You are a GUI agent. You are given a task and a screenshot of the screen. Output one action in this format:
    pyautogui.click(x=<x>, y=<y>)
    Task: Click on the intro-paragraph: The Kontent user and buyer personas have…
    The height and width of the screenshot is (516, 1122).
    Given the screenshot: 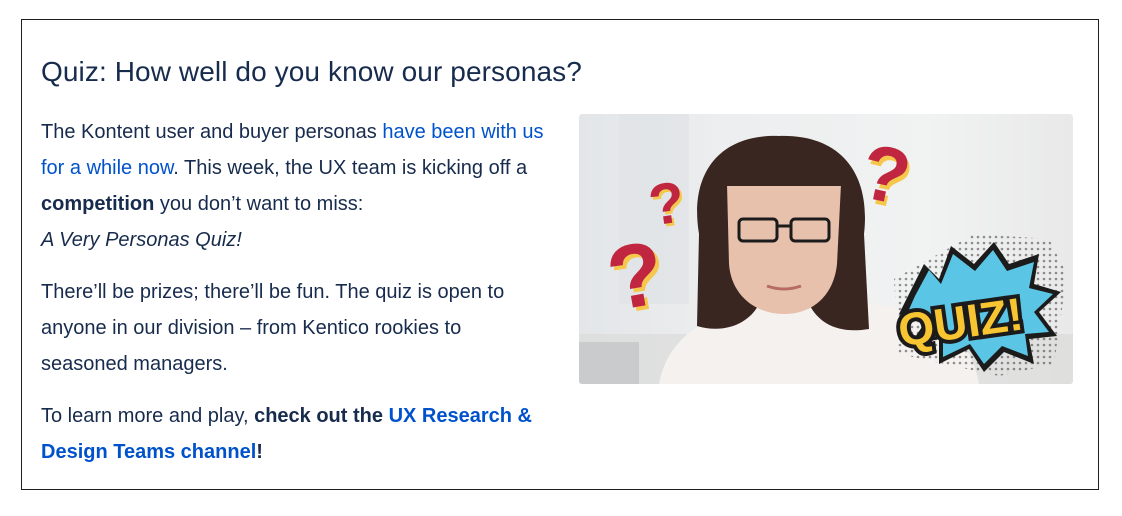 What is the action you would take?
    pyautogui.click(x=296, y=186)
    